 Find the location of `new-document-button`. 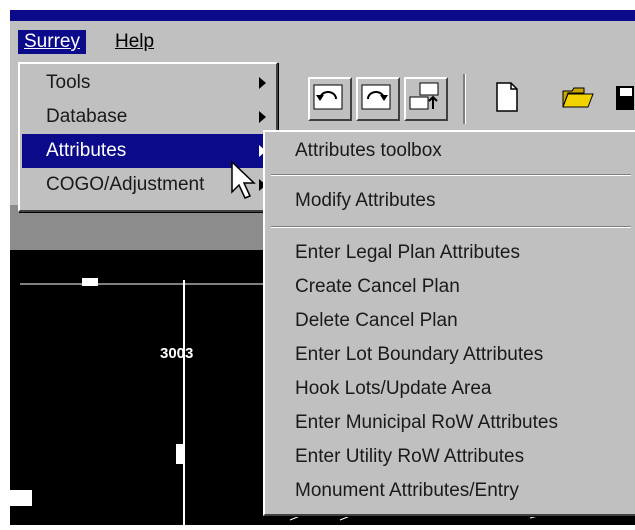

new-document-button is located at coordinates (508, 99).